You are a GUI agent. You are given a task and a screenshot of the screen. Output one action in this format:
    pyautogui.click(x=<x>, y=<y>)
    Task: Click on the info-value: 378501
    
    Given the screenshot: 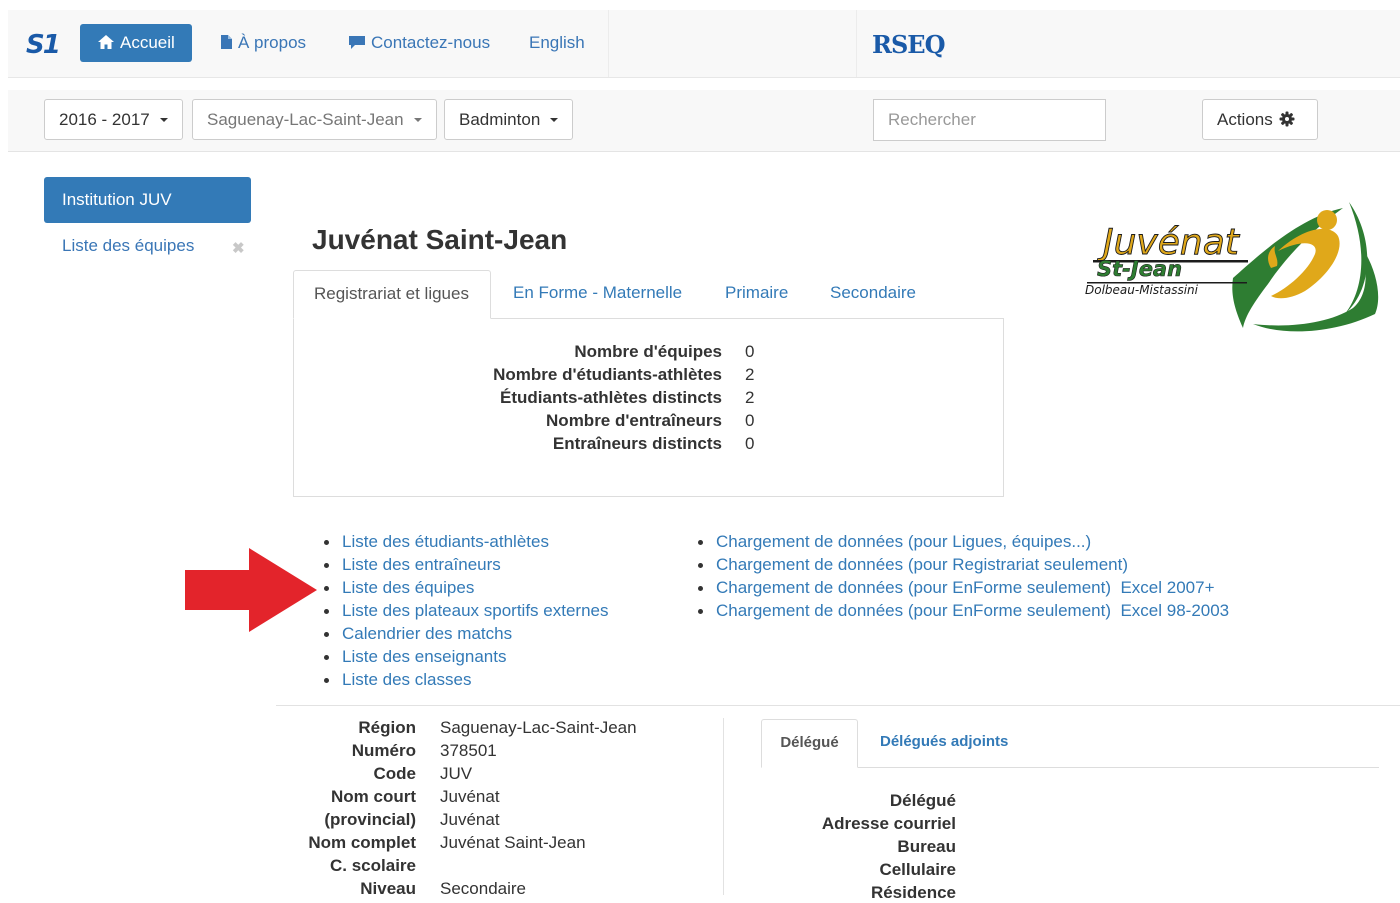 What is the action you would take?
    pyautogui.click(x=468, y=750)
    